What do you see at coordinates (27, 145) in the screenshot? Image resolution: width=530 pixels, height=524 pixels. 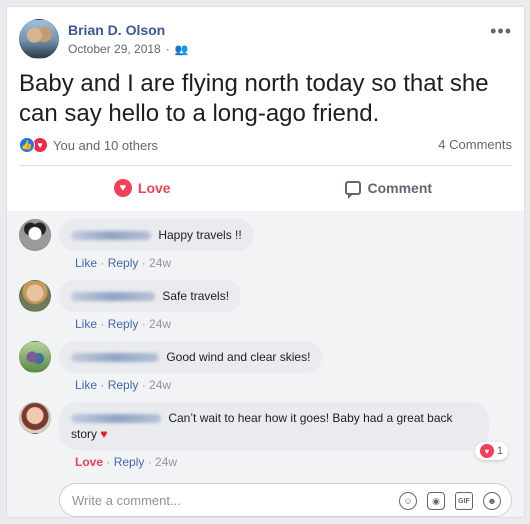 I see `like-reaction-icon: 👍` at bounding box center [27, 145].